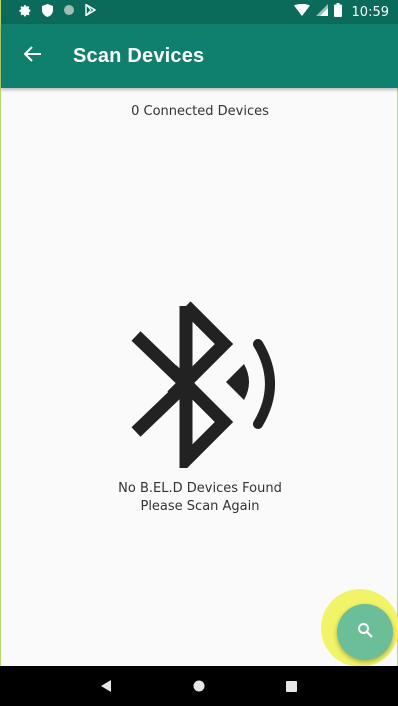  What do you see at coordinates (91, 11) in the screenshot?
I see `play-store-icon` at bounding box center [91, 11].